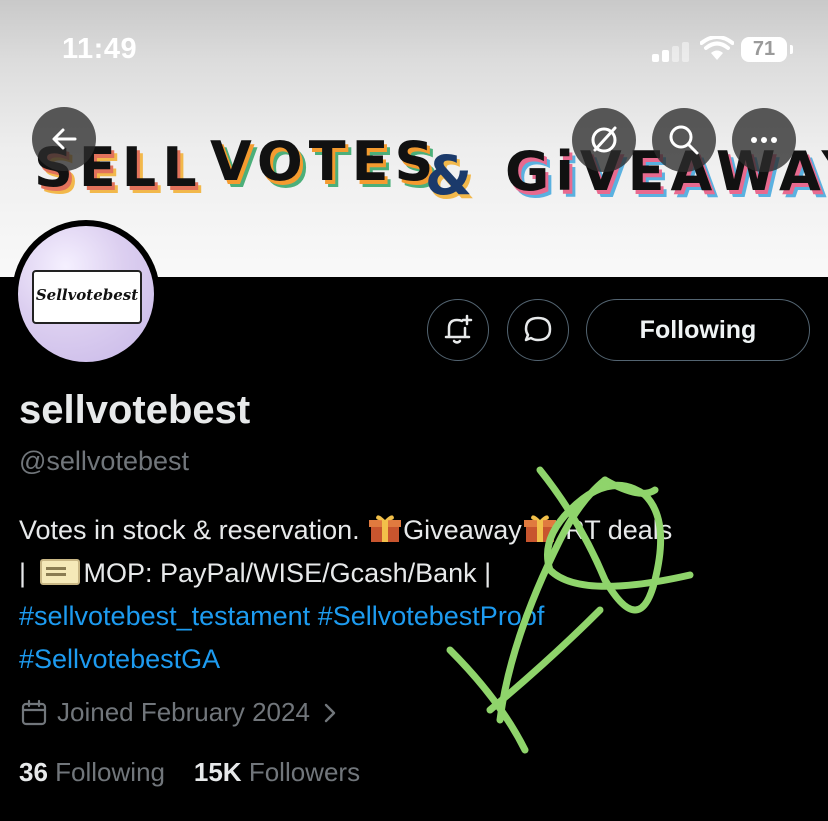 This screenshot has height=821, width=828. I want to click on notifications-button, so click(458, 330).